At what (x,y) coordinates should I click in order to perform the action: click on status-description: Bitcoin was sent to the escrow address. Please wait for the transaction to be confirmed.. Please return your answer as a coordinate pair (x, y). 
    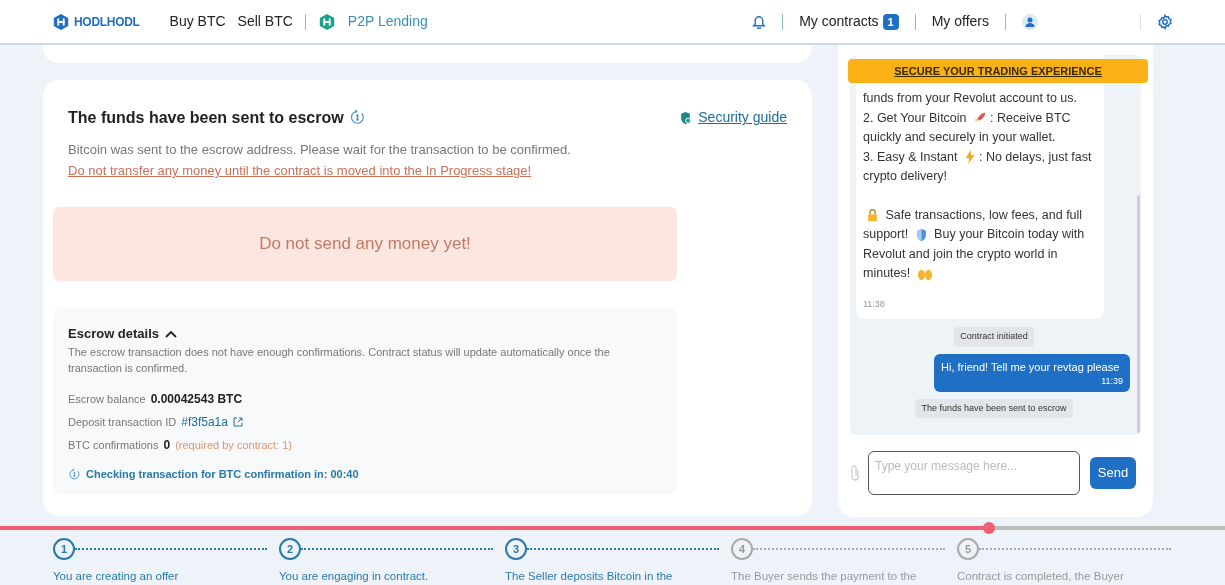
    Looking at the image, I should click on (320, 149).